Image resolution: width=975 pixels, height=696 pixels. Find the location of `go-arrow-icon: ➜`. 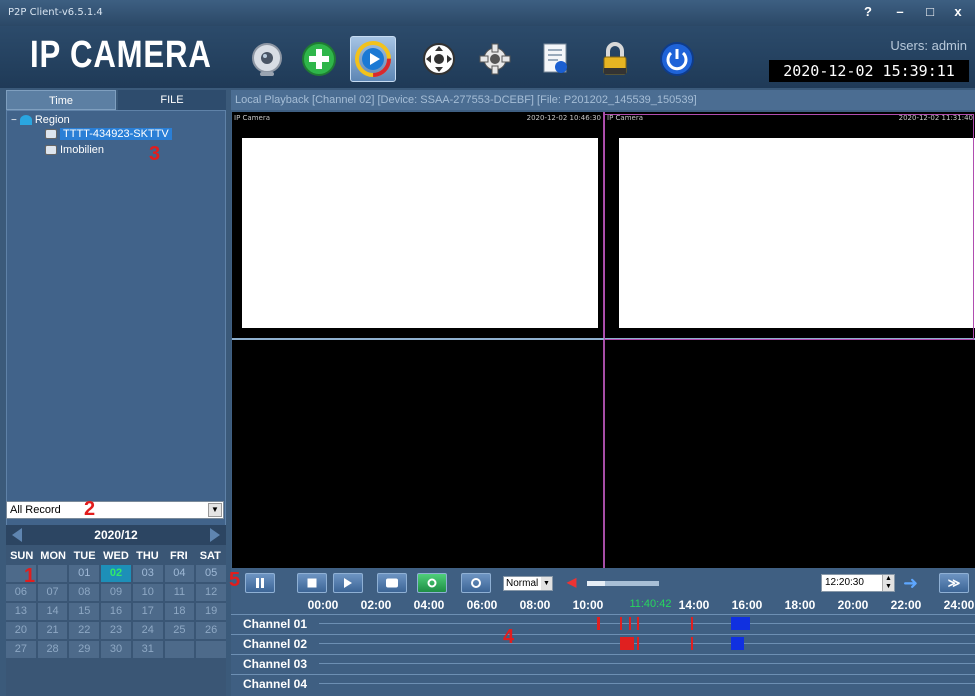

go-arrow-icon: ➜ is located at coordinates (910, 583).